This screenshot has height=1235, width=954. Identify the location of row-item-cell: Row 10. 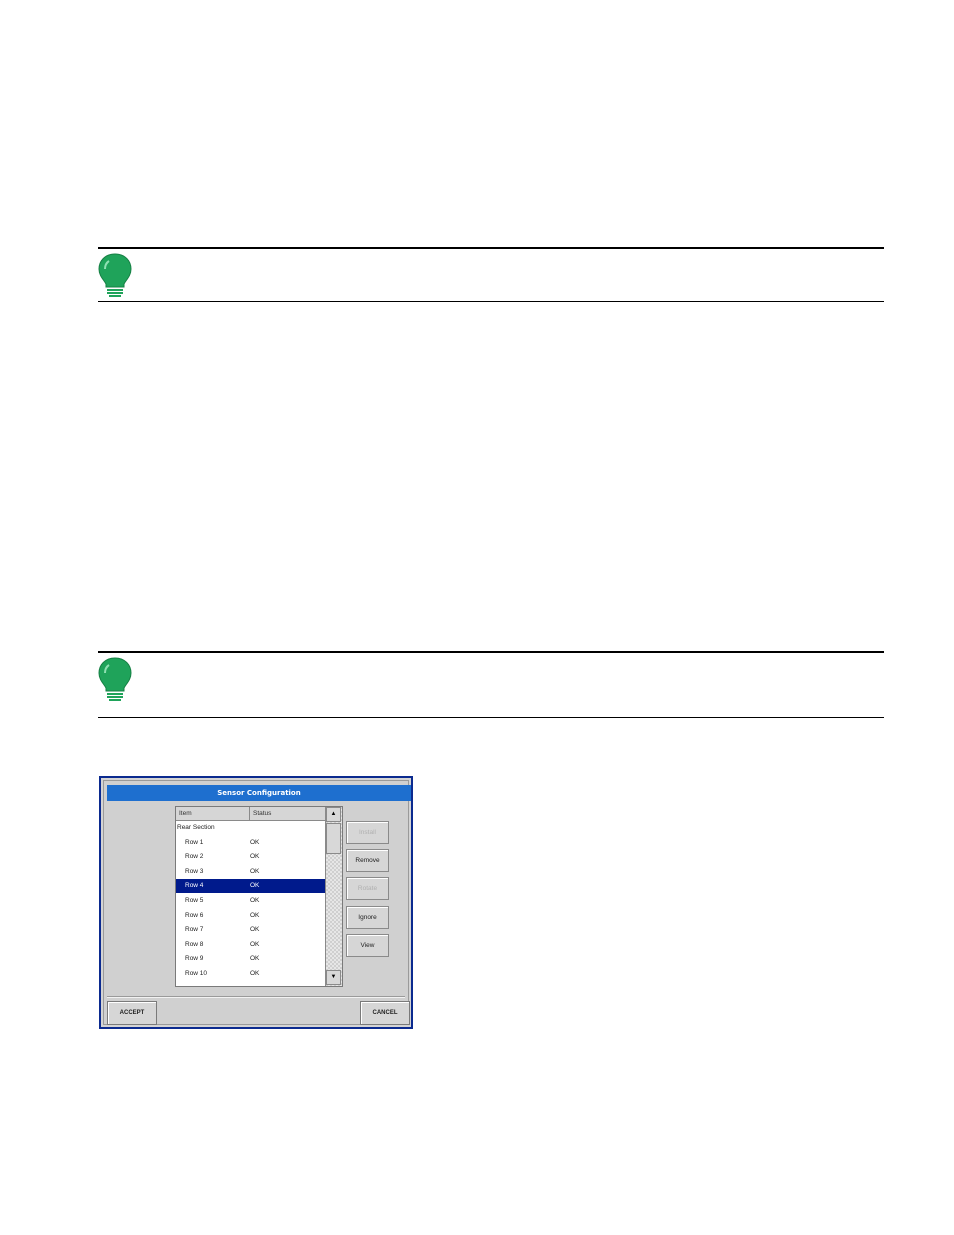
(196, 973).